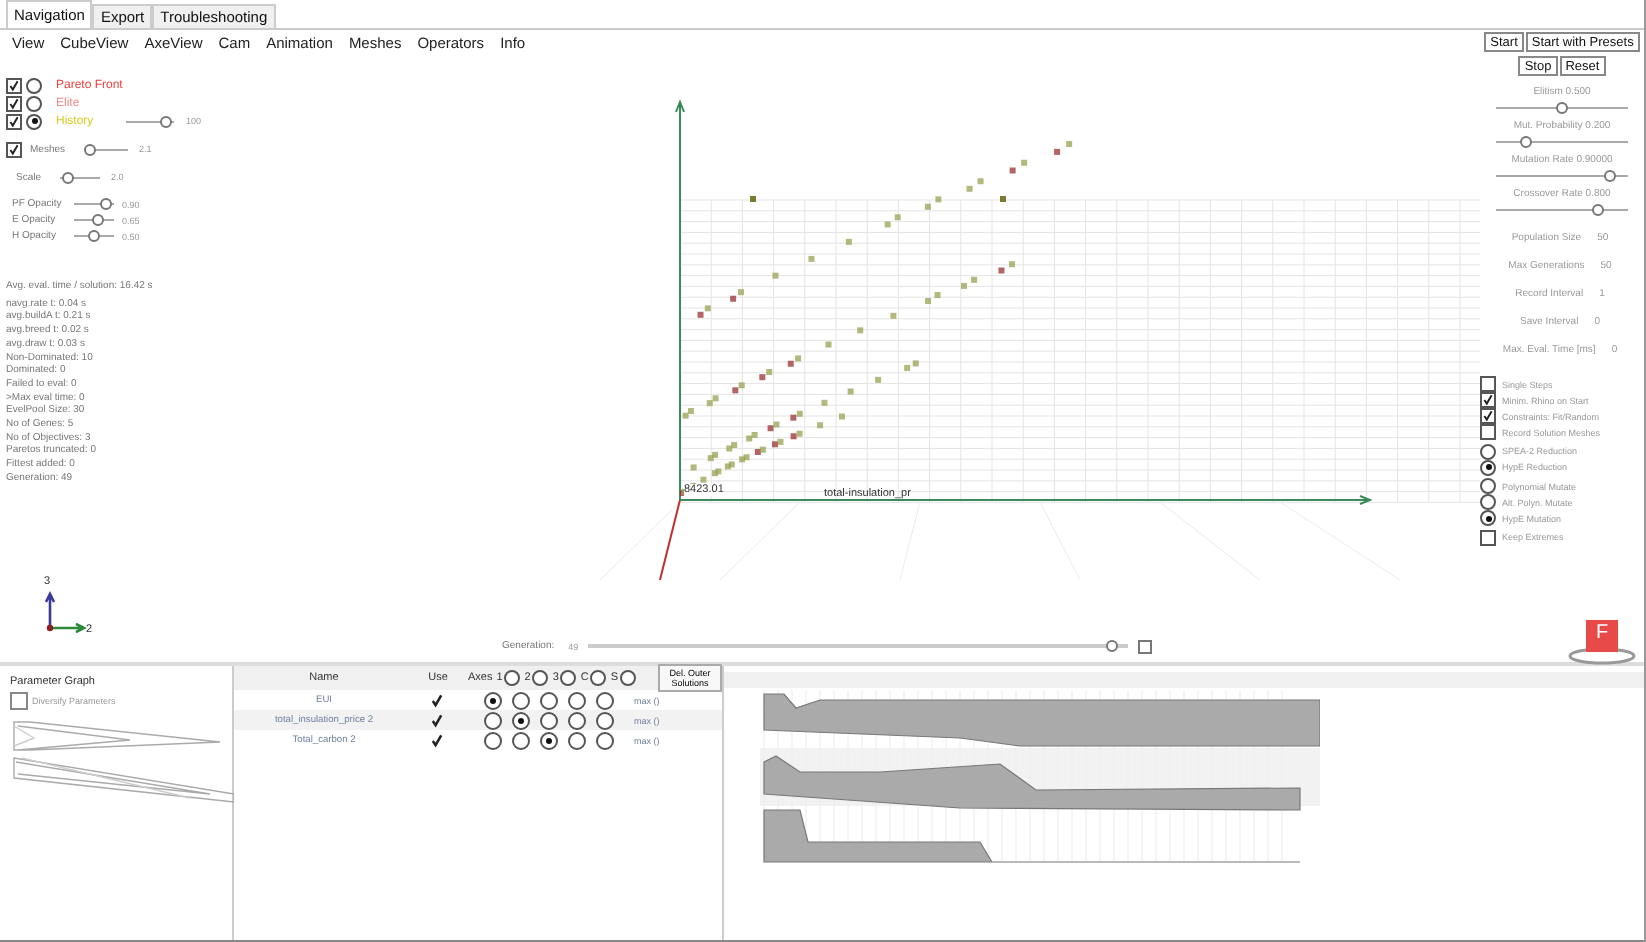 The width and height of the screenshot is (1646, 942). Describe the element at coordinates (1145, 646) in the screenshot. I see `generation-step-button` at that location.